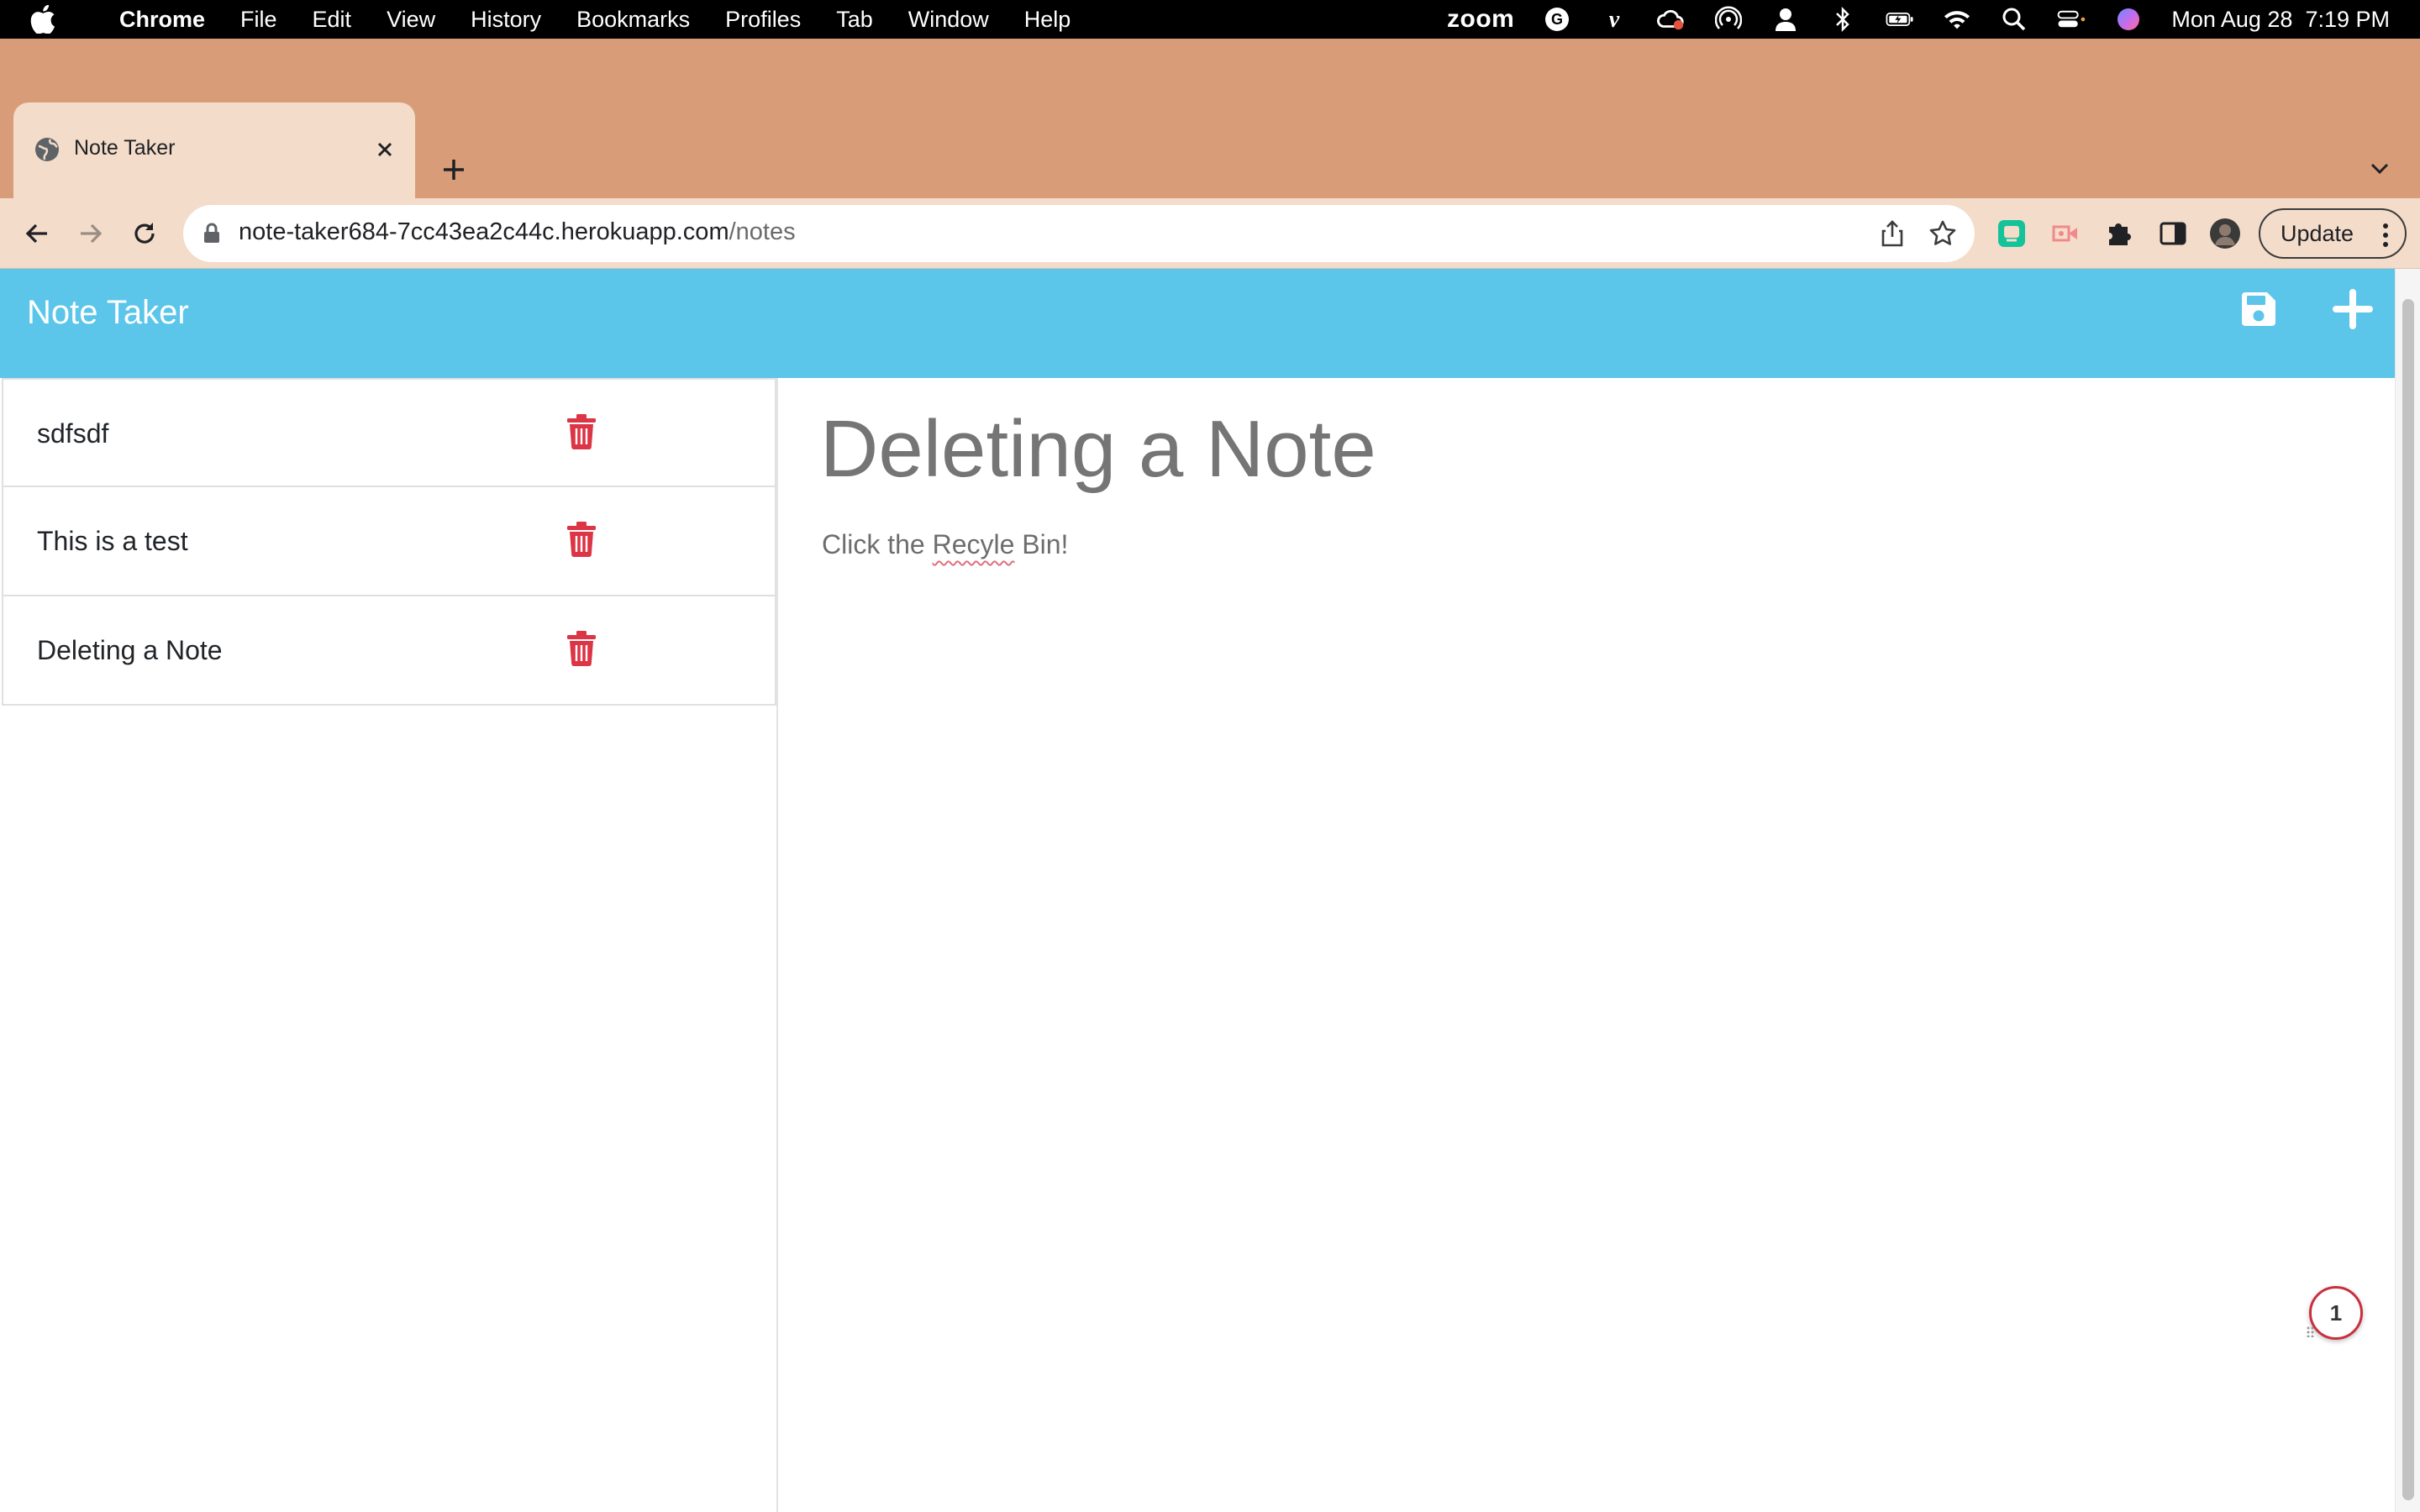 The width and height of the screenshot is (2420, 1512). Describe the element at coordinates (2011, 233) in the screenshot. I see `extension-grammarly-icon` at that location.